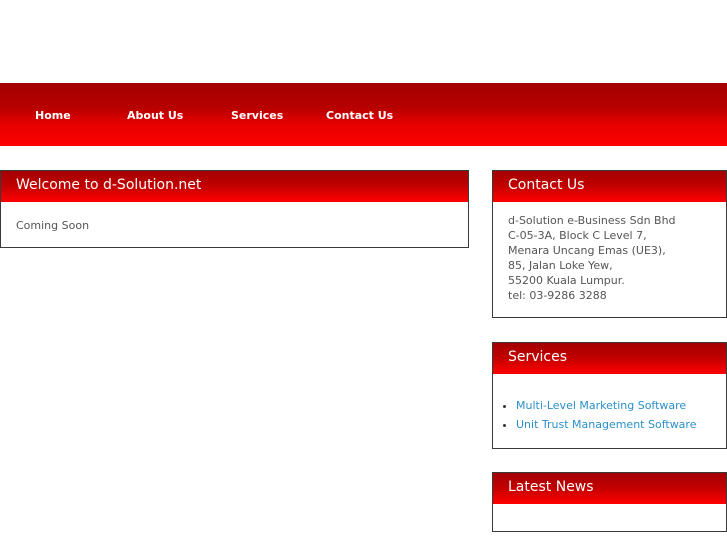 The width and height of the screenshot is (727, 545). I want to click on latest-news-panel: Latest News, so click(609, 502).